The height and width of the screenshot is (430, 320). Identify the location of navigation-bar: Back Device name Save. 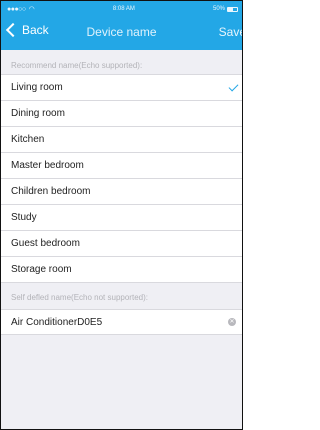
(121, 33).